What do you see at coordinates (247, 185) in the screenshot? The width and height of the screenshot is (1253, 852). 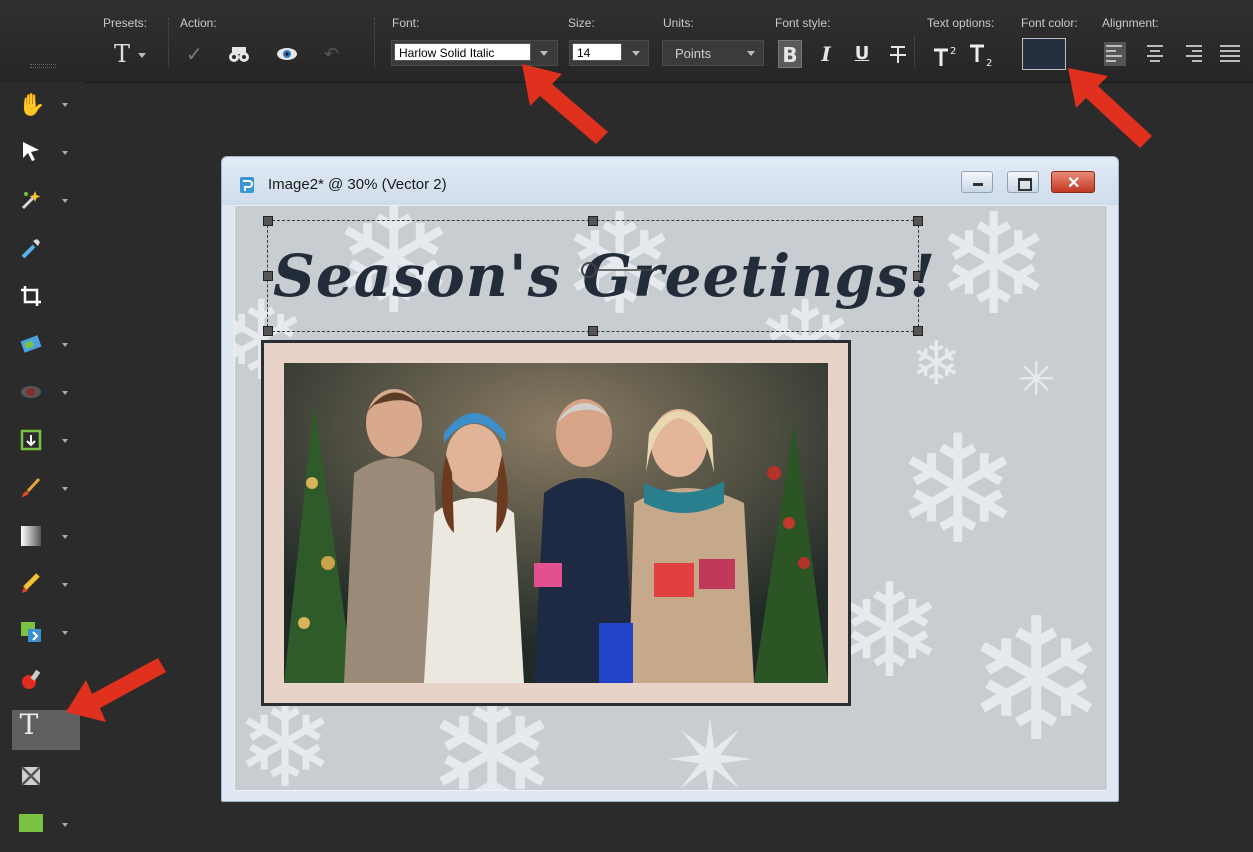 I see `app-document-icon` at bounding box center [247, 185].